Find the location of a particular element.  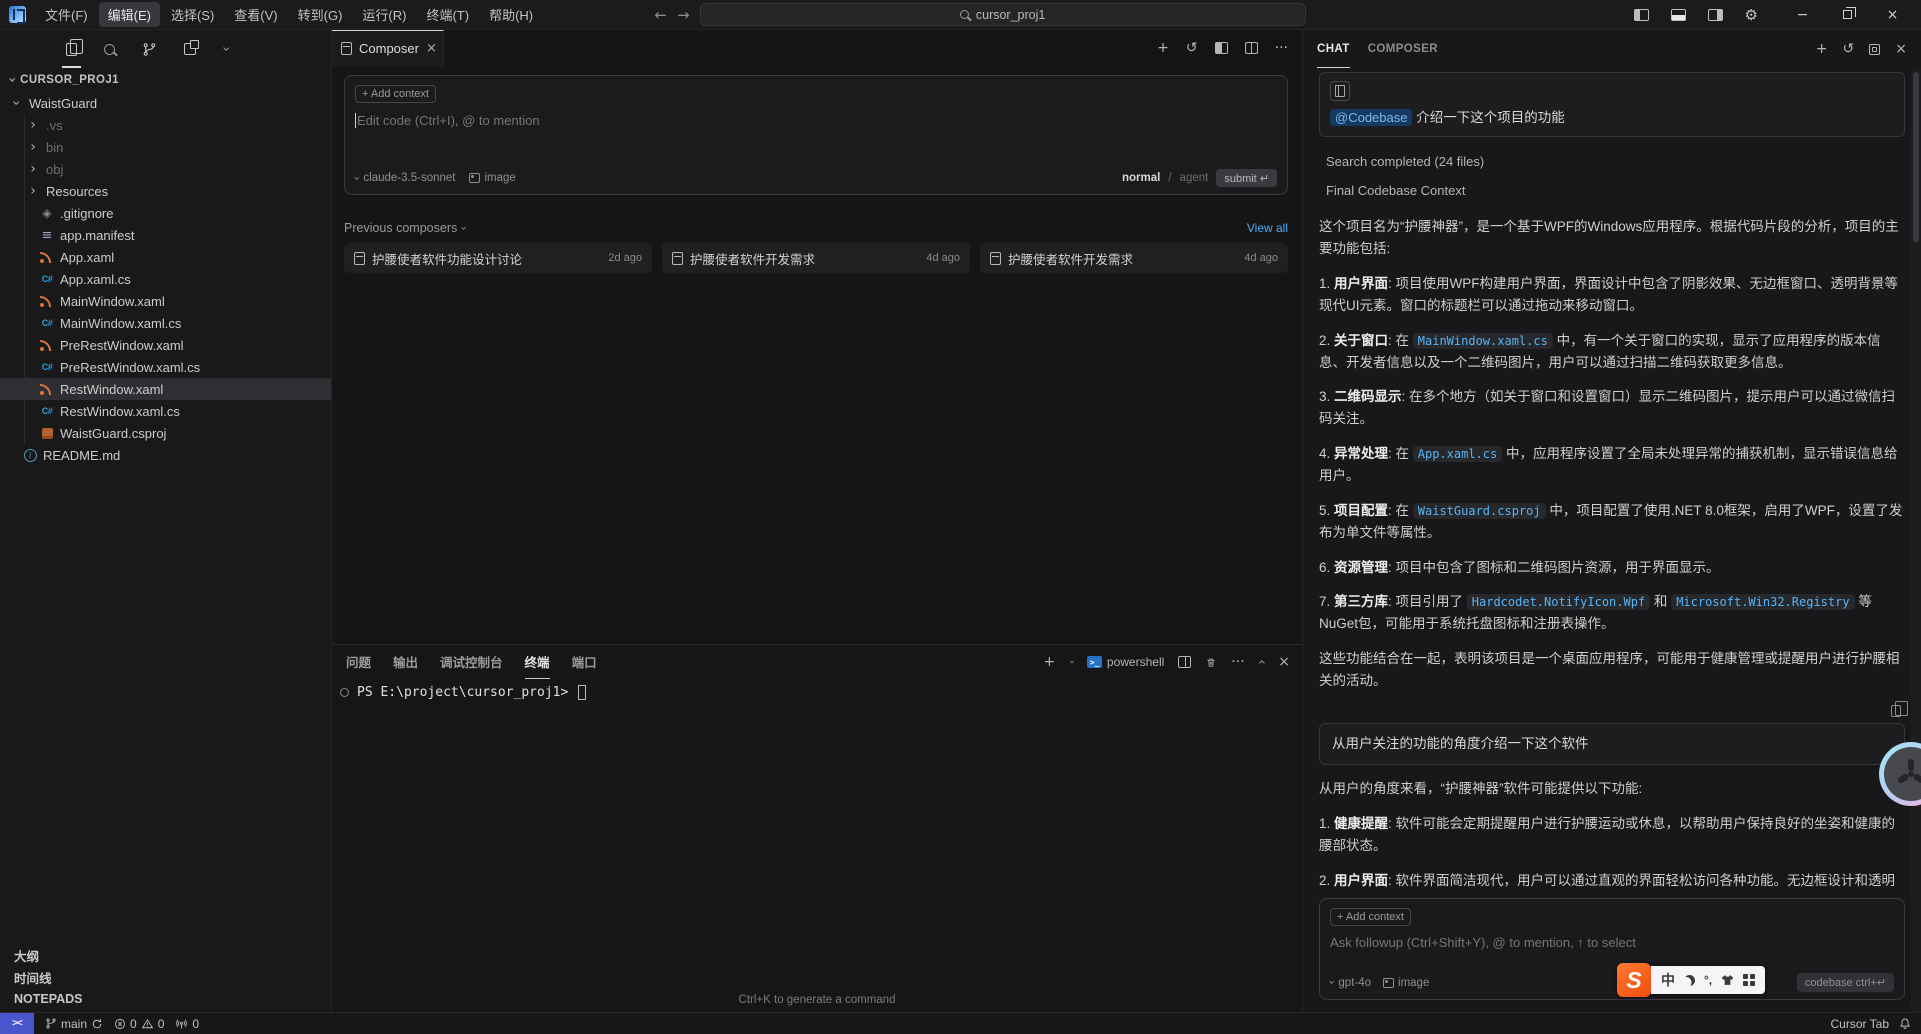

sidebar-section-header: 时间线 is located at coordinates (165, 977).